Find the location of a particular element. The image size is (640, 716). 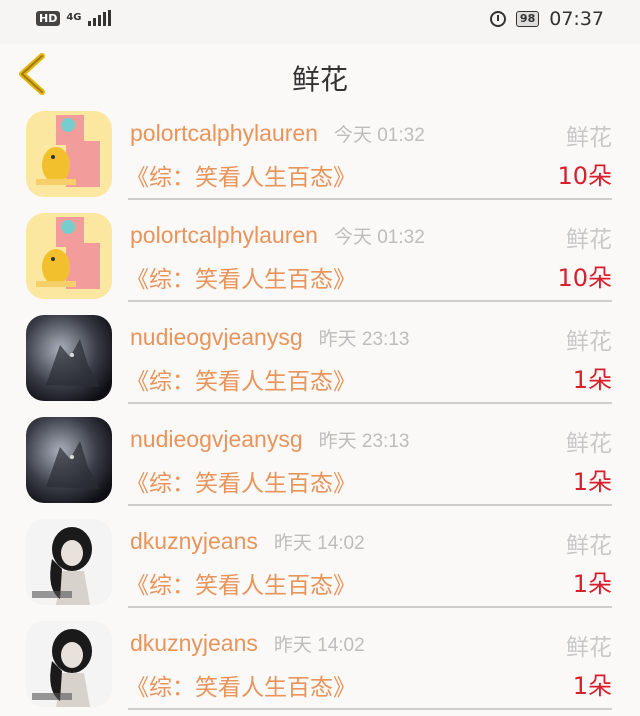

clock: 07:37 is located at coordinates (576, 19).